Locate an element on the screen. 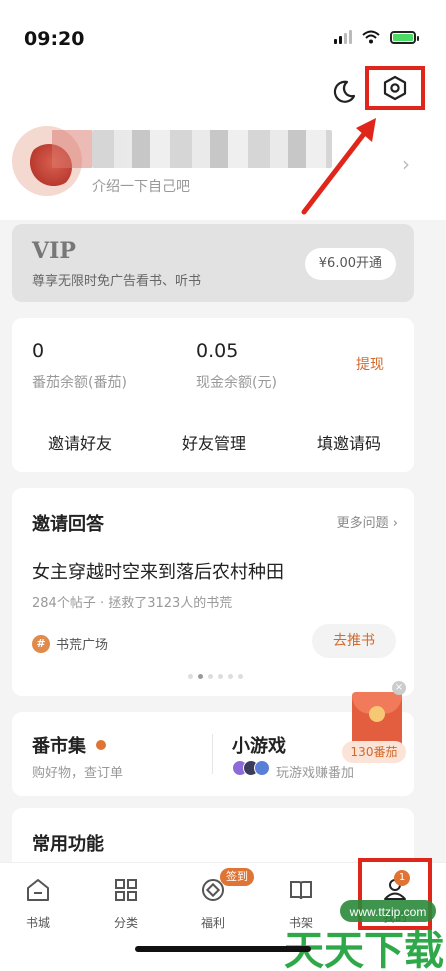 This screenshot has width=446, height=971. divider is located at coordinates (212, 754).